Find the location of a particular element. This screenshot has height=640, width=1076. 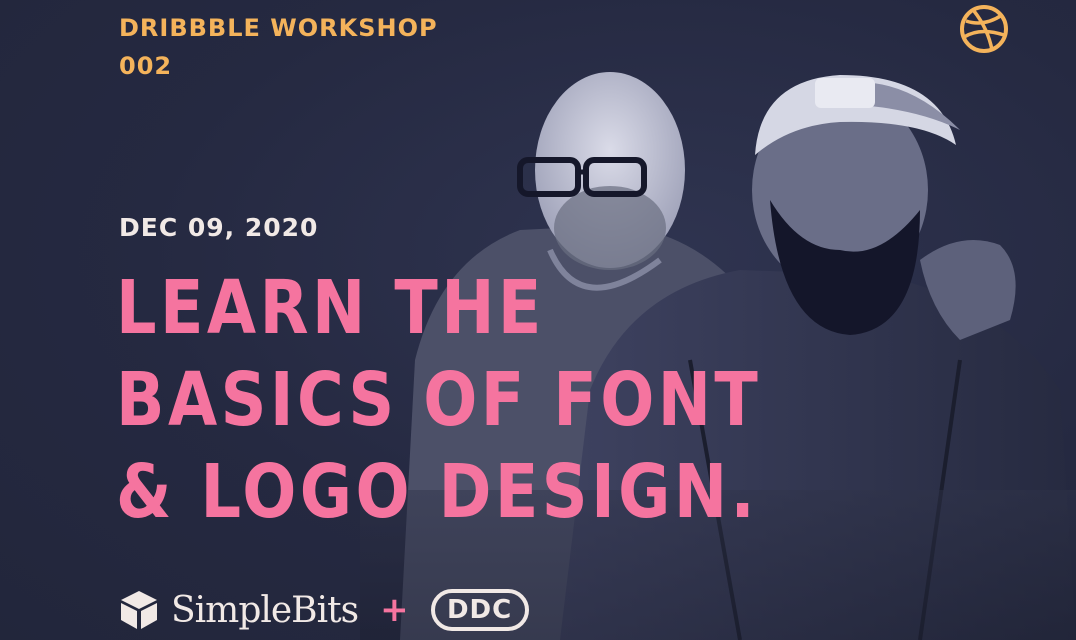

headline-line3: & LOGO DESIGN. is located at coordinates (437, 492).